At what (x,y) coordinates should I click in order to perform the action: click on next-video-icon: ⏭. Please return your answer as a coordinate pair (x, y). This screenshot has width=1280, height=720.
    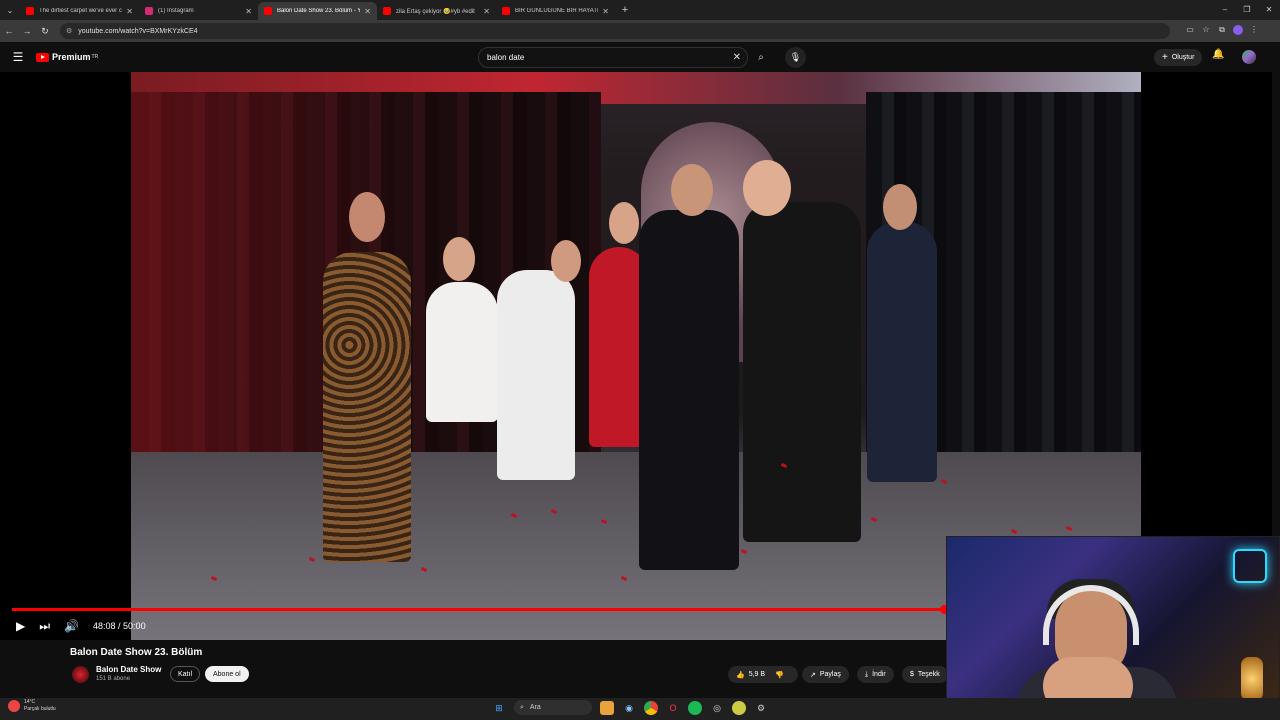
    Looking at the image, I should click on (44, 626).